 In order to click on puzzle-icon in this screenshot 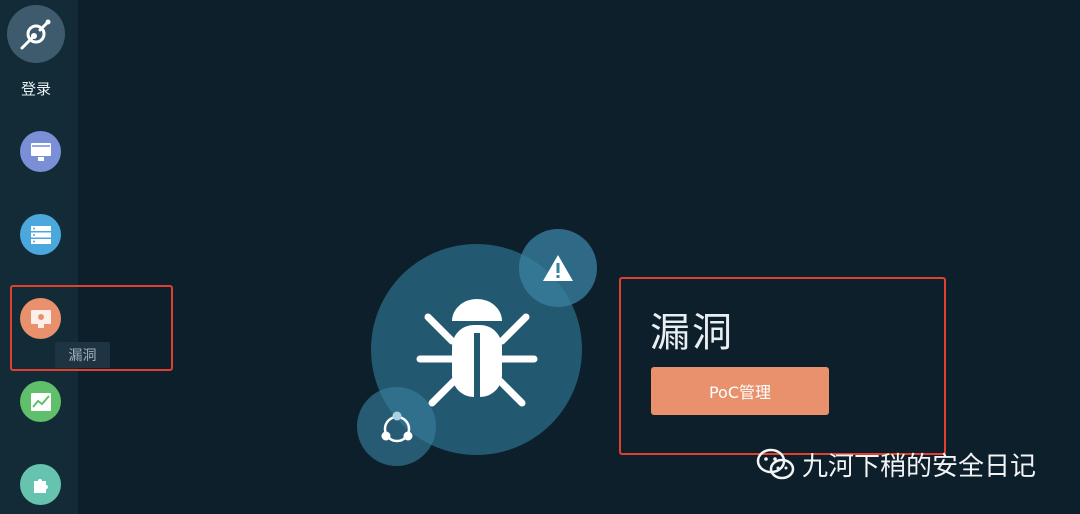, I will do `click(40, 485)`.